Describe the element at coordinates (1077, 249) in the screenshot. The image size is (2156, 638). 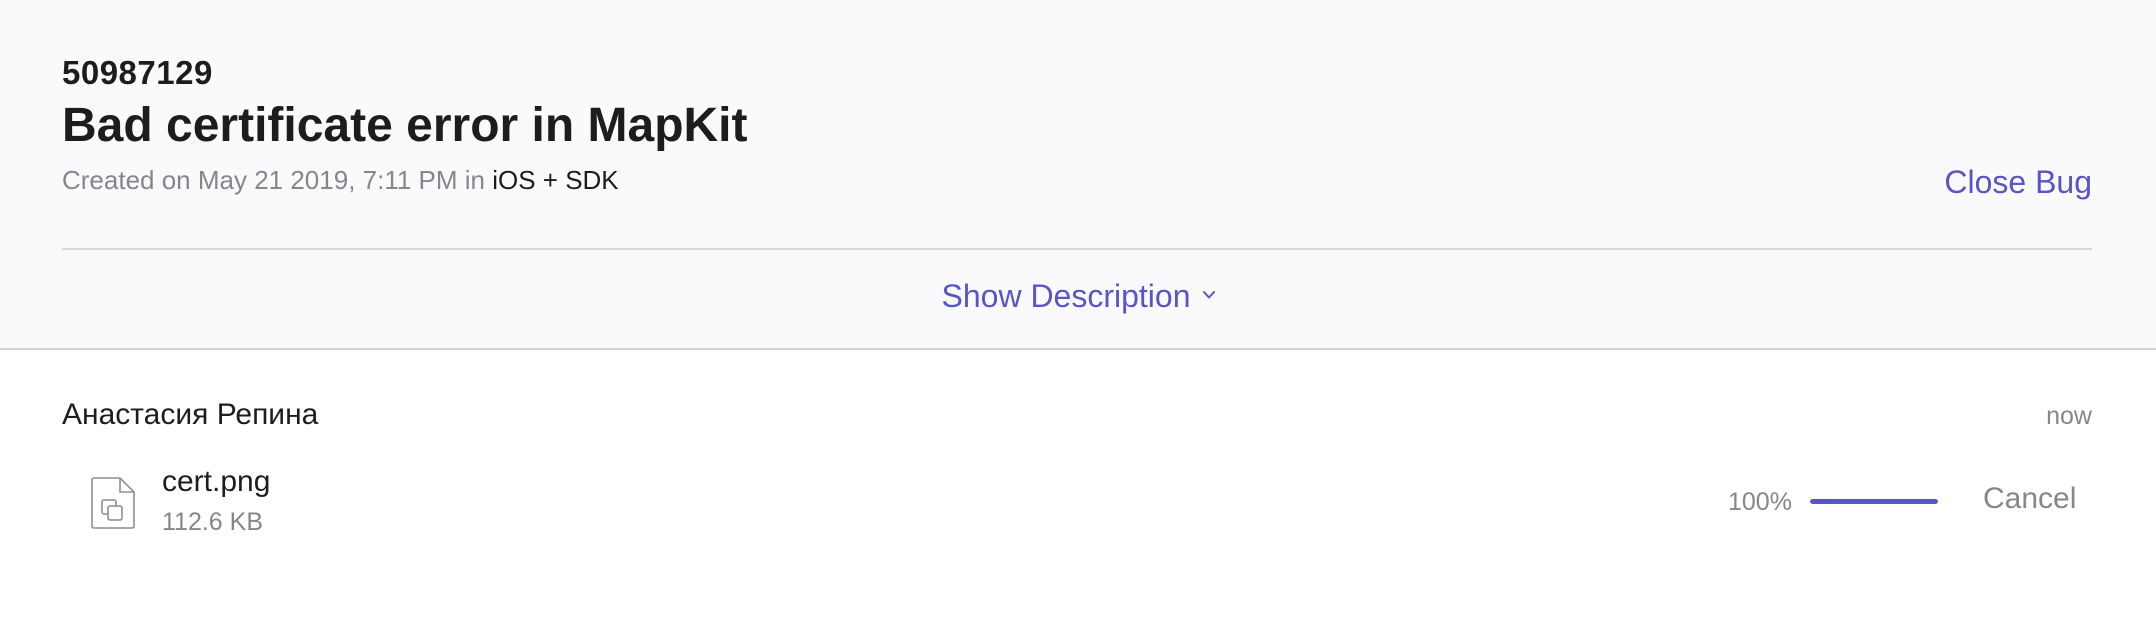
I see `header-divider` at that location.